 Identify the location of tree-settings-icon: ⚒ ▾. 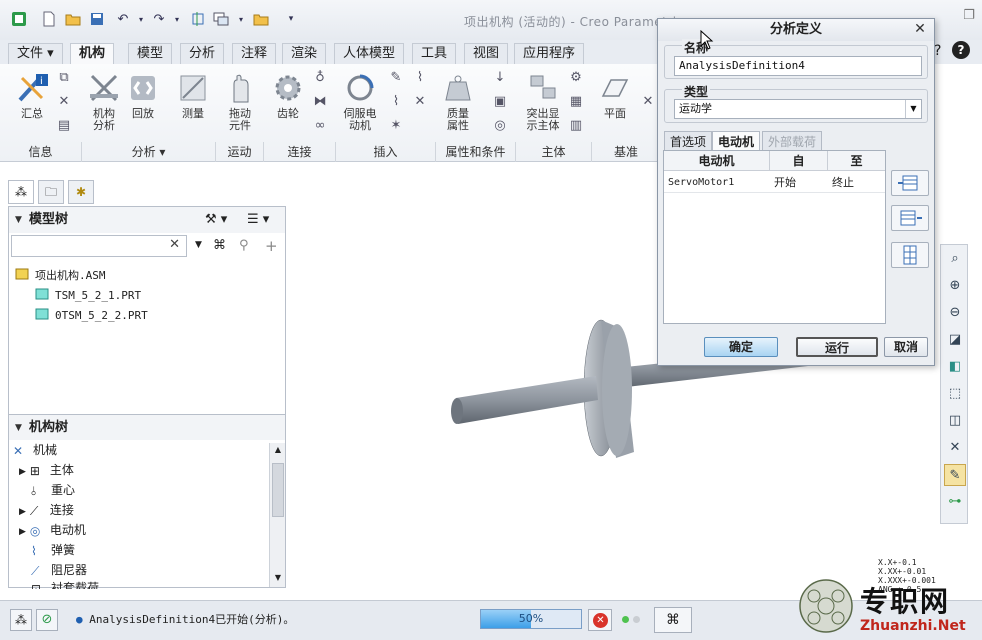
(216, 220).